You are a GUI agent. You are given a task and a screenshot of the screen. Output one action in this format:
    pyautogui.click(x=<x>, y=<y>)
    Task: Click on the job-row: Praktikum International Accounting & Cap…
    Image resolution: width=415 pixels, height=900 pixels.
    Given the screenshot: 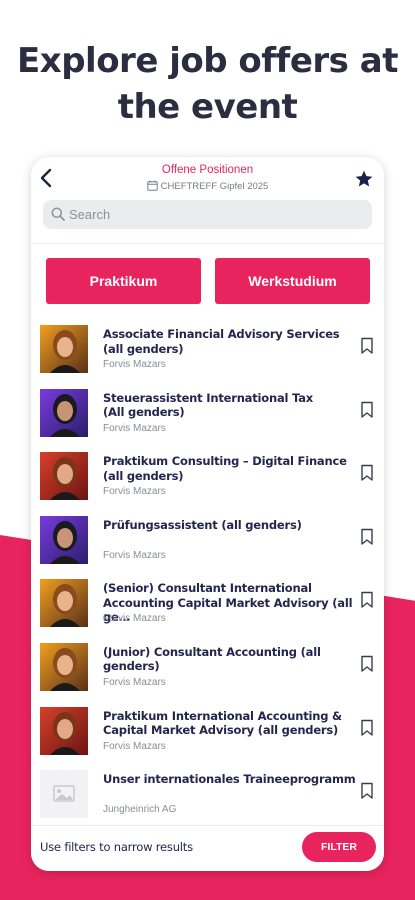 What is the action you would take?
    pyautogui.click(x=207, y=733)
    